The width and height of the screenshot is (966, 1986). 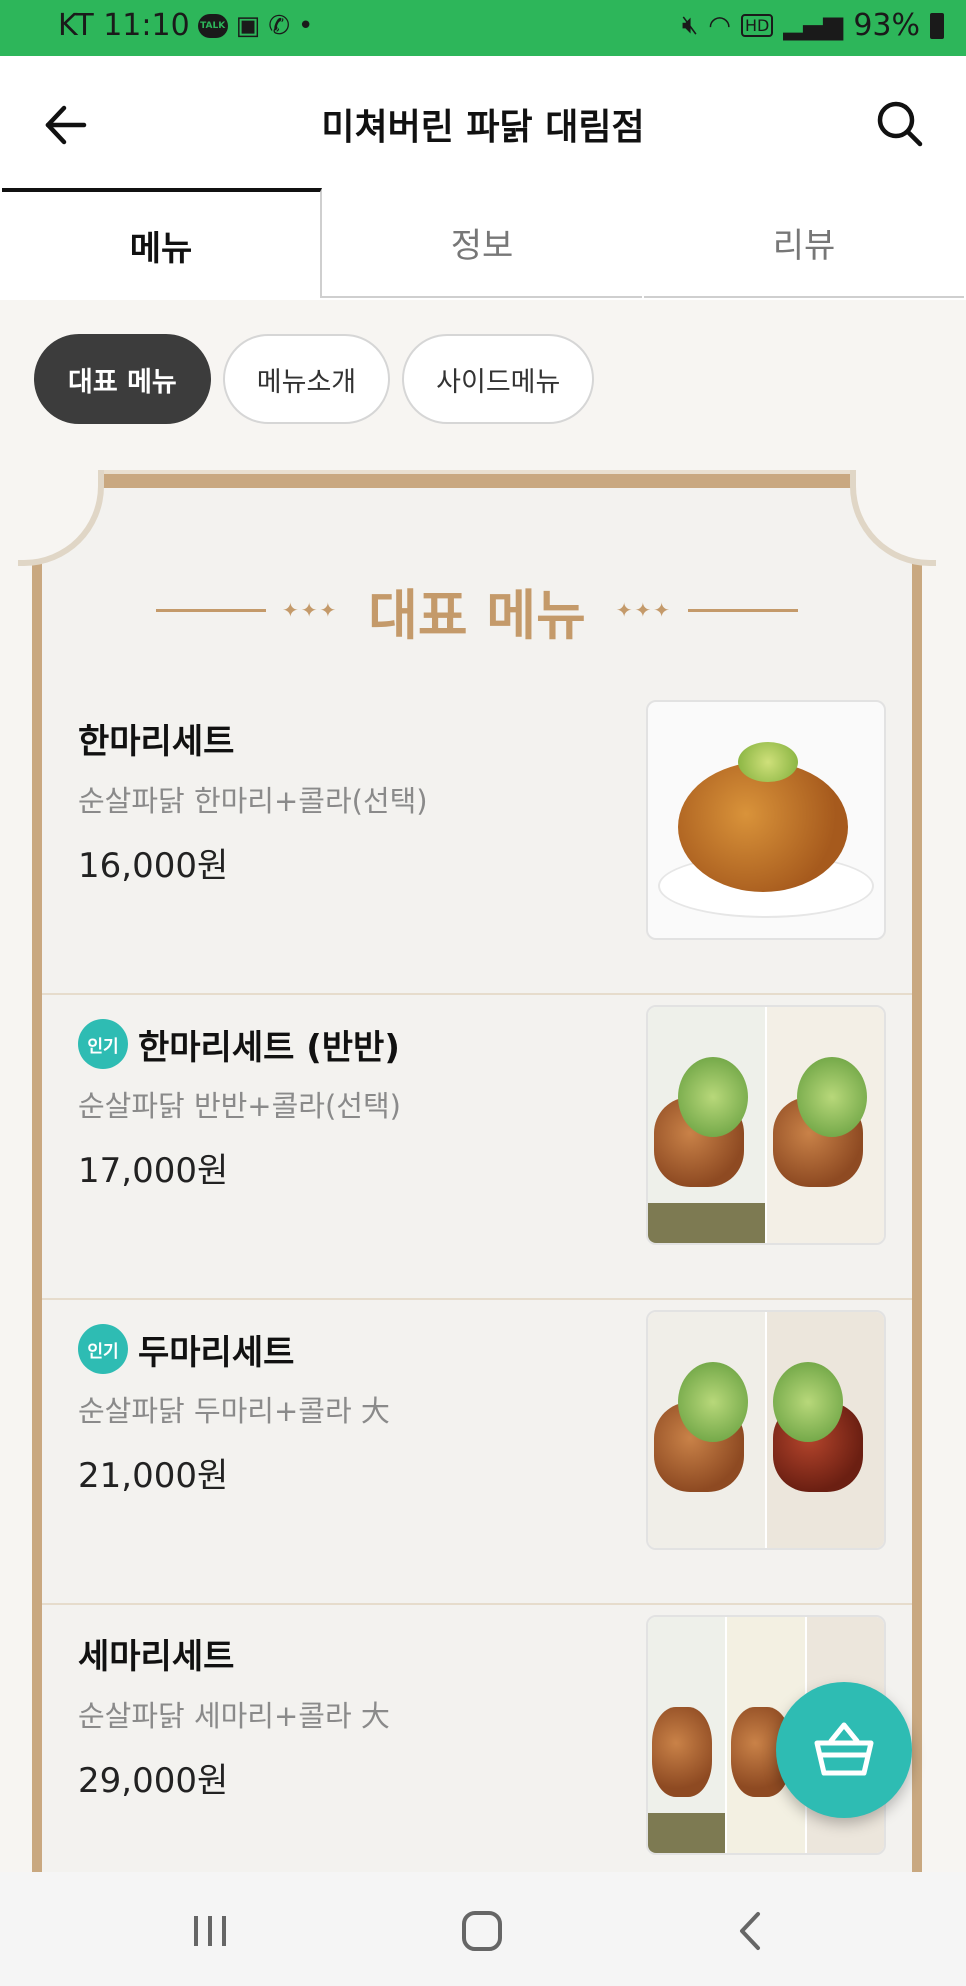 I want to click on item-name: 세마리세트, so click(x=156, y=1657).